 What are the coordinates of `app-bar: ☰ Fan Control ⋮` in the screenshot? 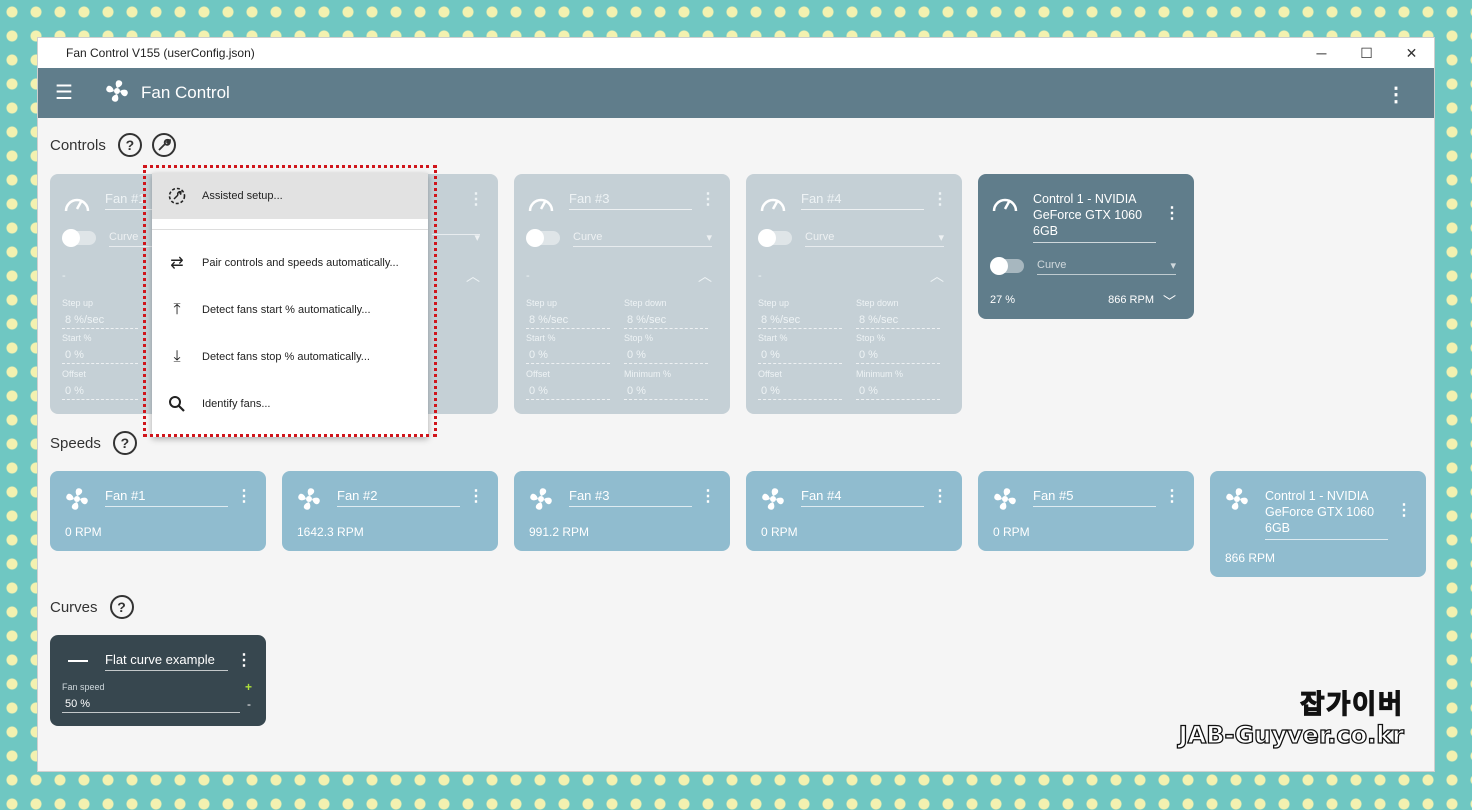 It's located at (736, 93).